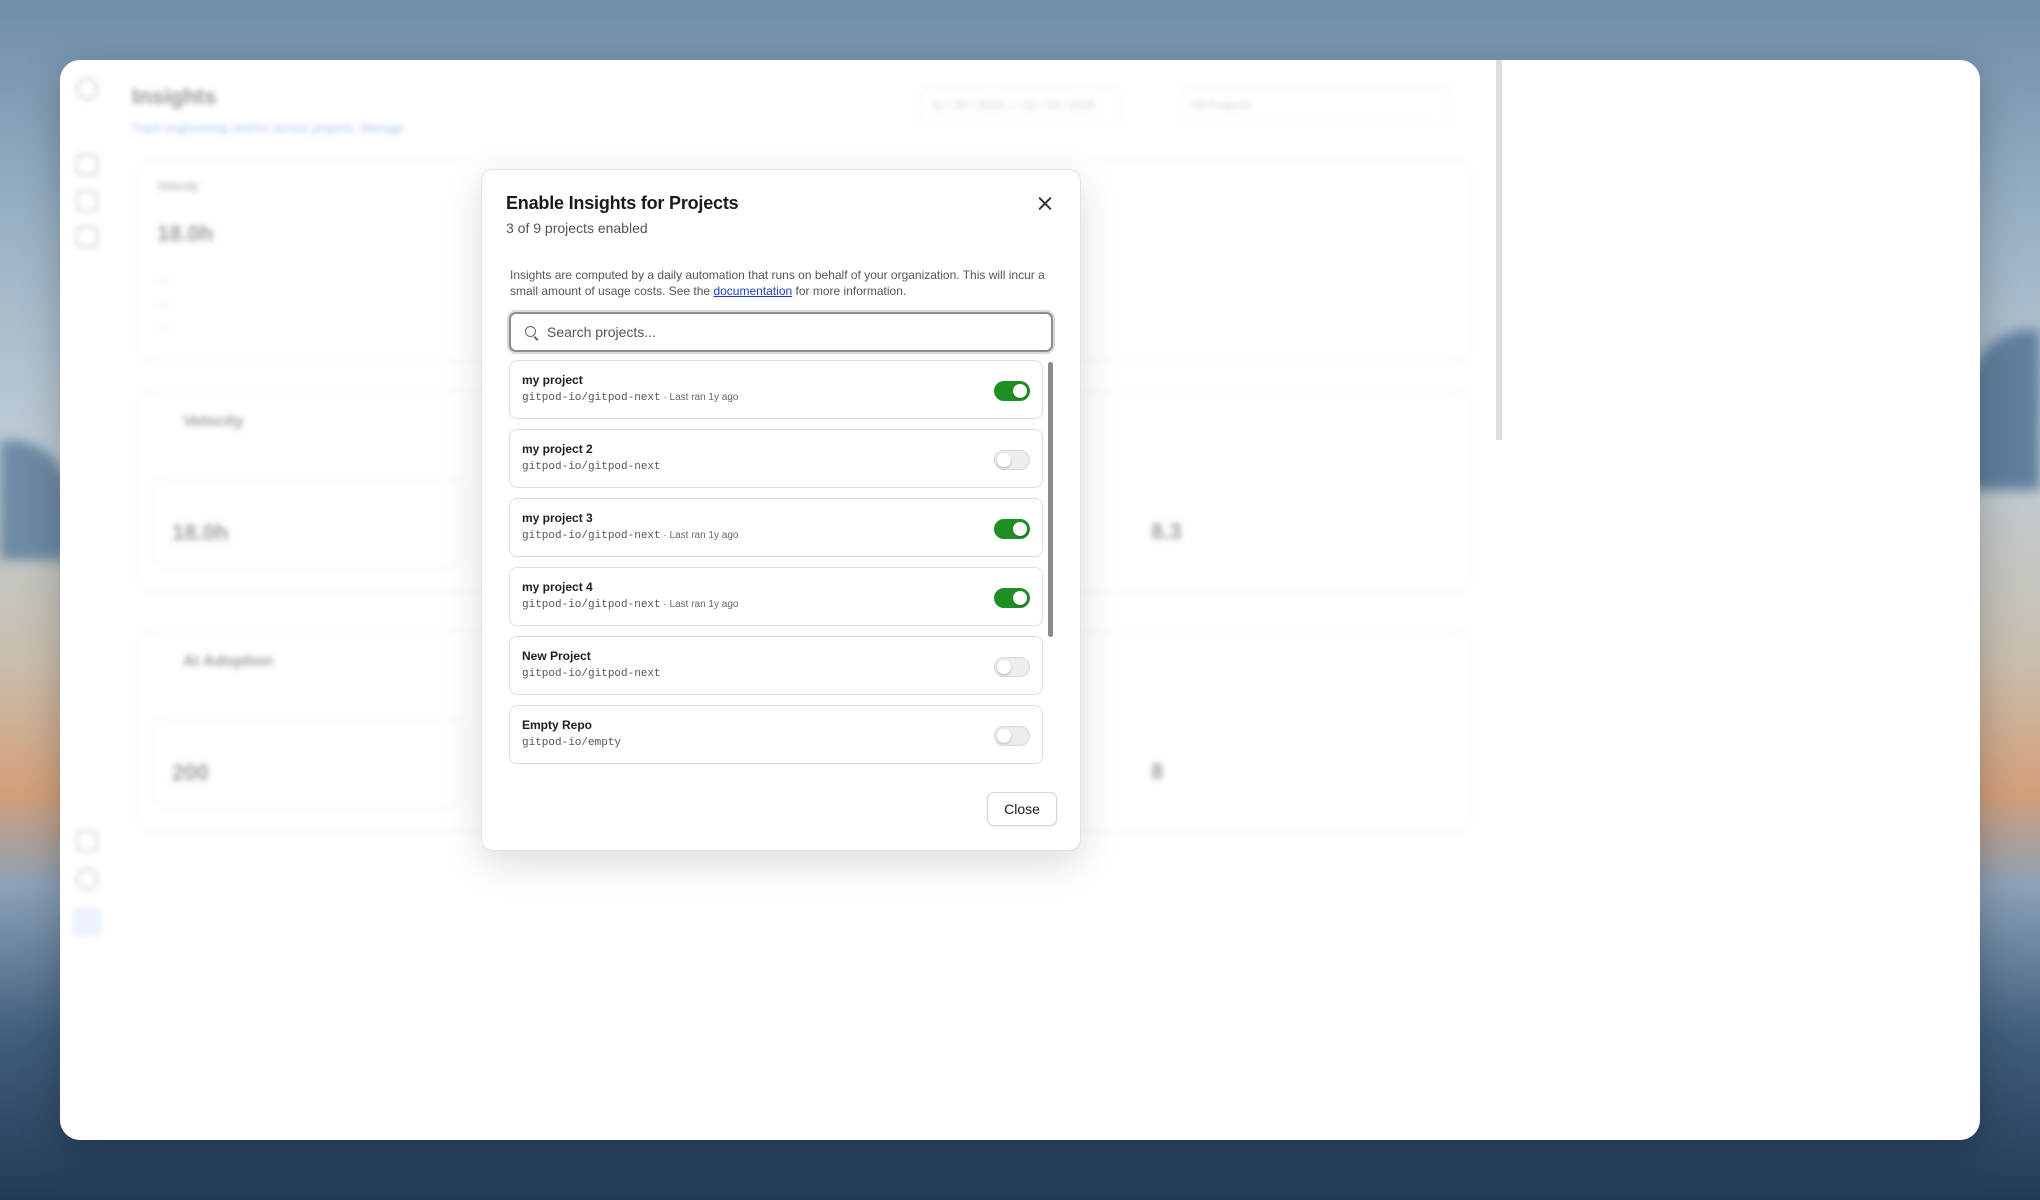  What do you see at coordinates (557, 449) in the screenshot?
I see `project-name: my project 2` at bounding box center [557, 449].